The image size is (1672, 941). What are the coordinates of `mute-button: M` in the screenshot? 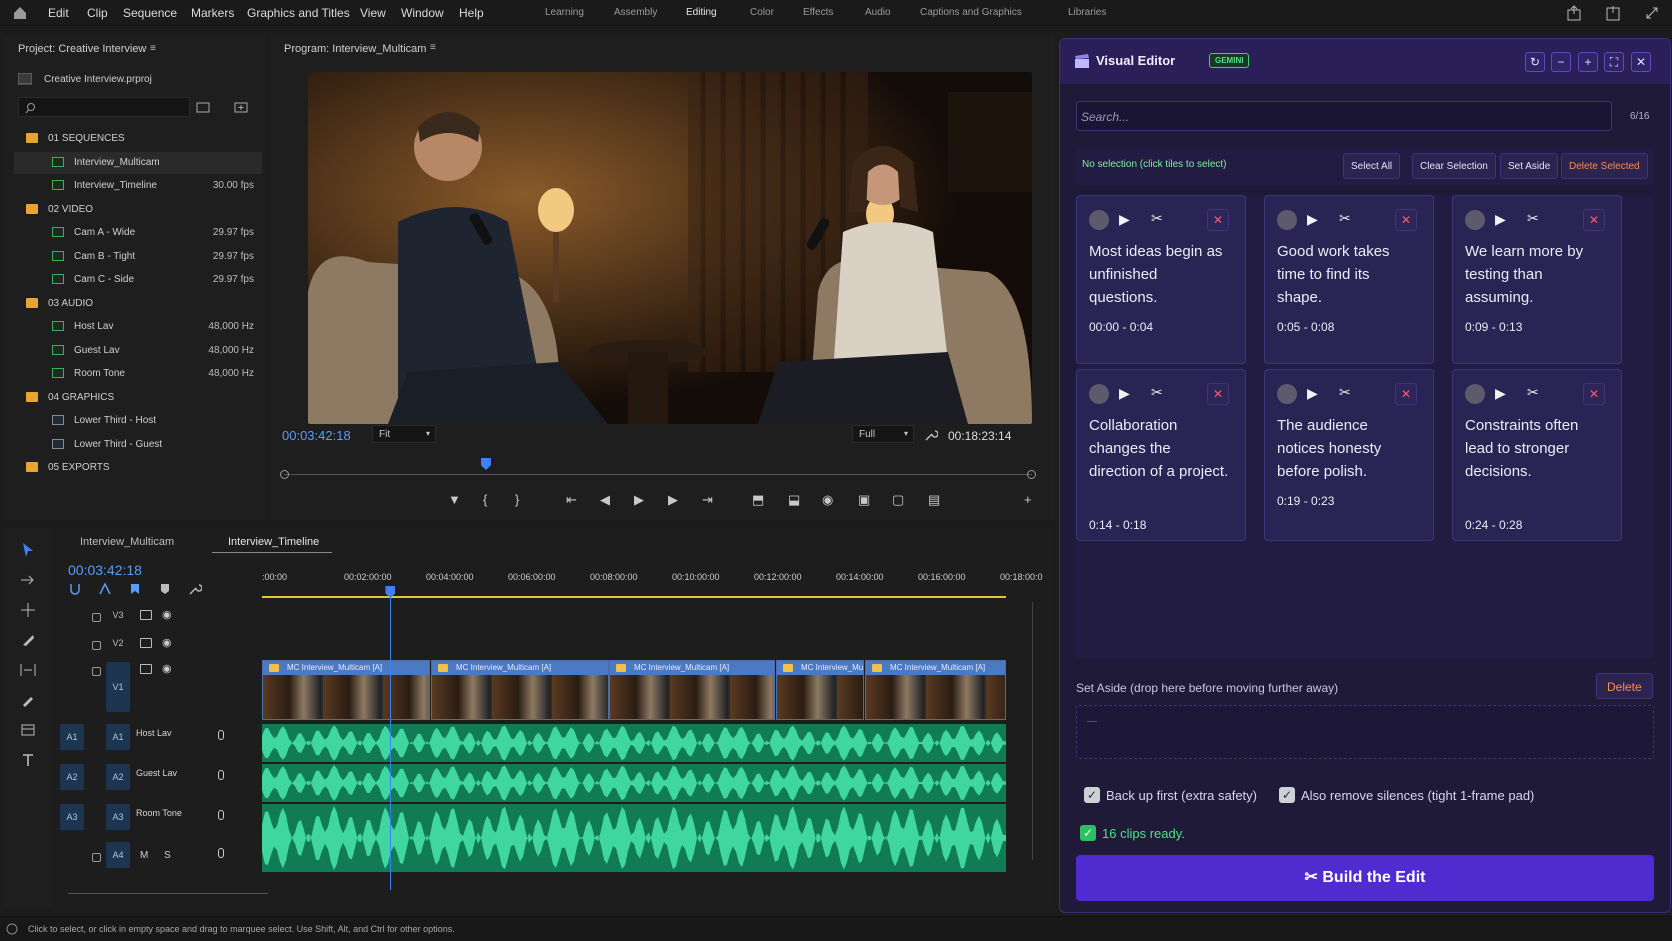 It's located at (144, 855).